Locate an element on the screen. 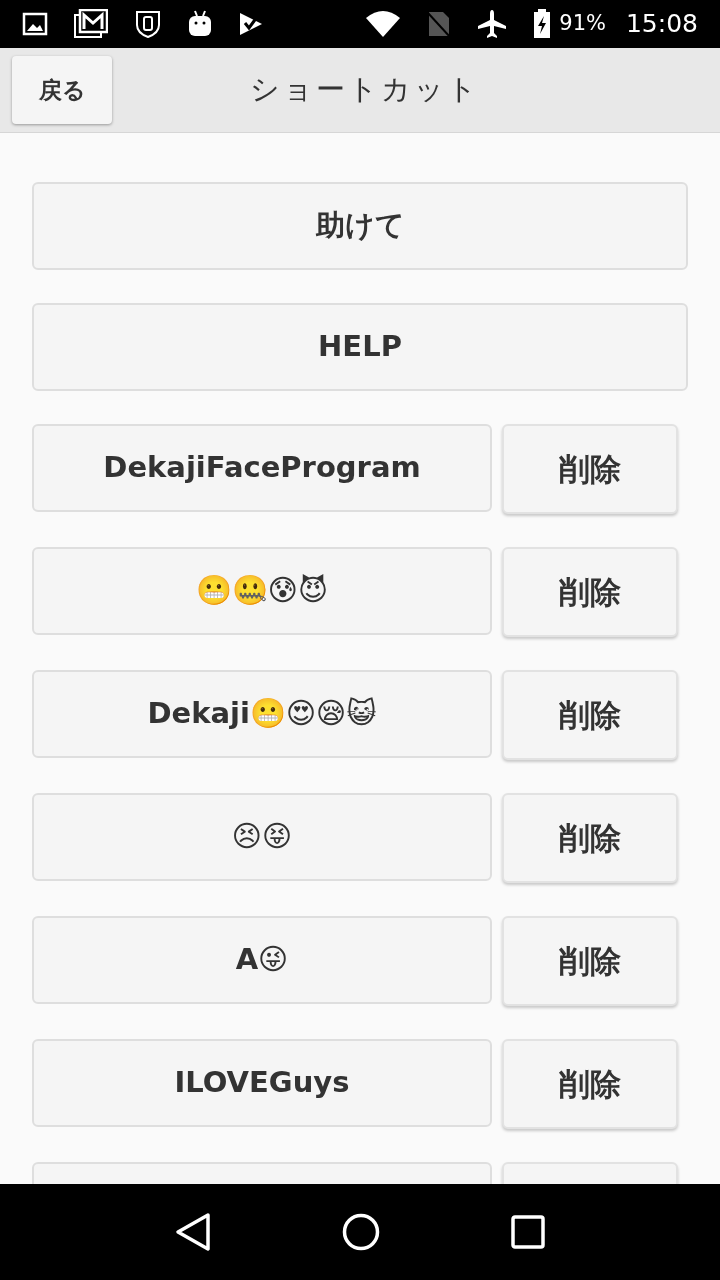 This screenshot has height=1280, width=720. back-icon is located at coordinates (193, 1232).